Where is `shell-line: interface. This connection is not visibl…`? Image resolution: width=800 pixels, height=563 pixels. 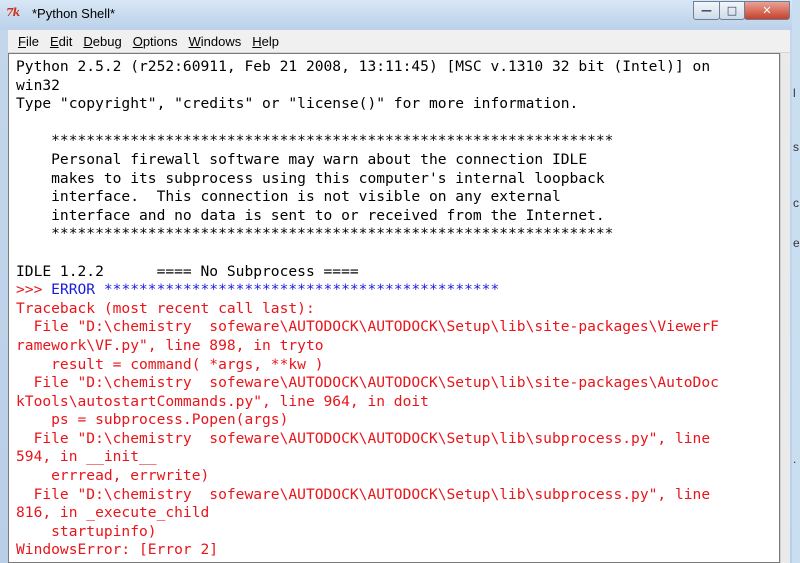 shell-line: interface. This connection is not visibl… is located at coordinates (288, 197).